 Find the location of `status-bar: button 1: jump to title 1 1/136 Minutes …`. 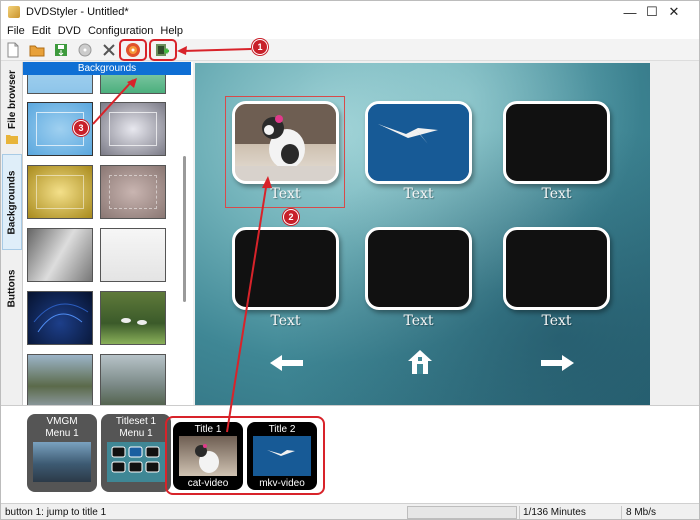

status-bar: button 1: jump to title 1 1/136 Minutes … is located at coordinates (350, 511).